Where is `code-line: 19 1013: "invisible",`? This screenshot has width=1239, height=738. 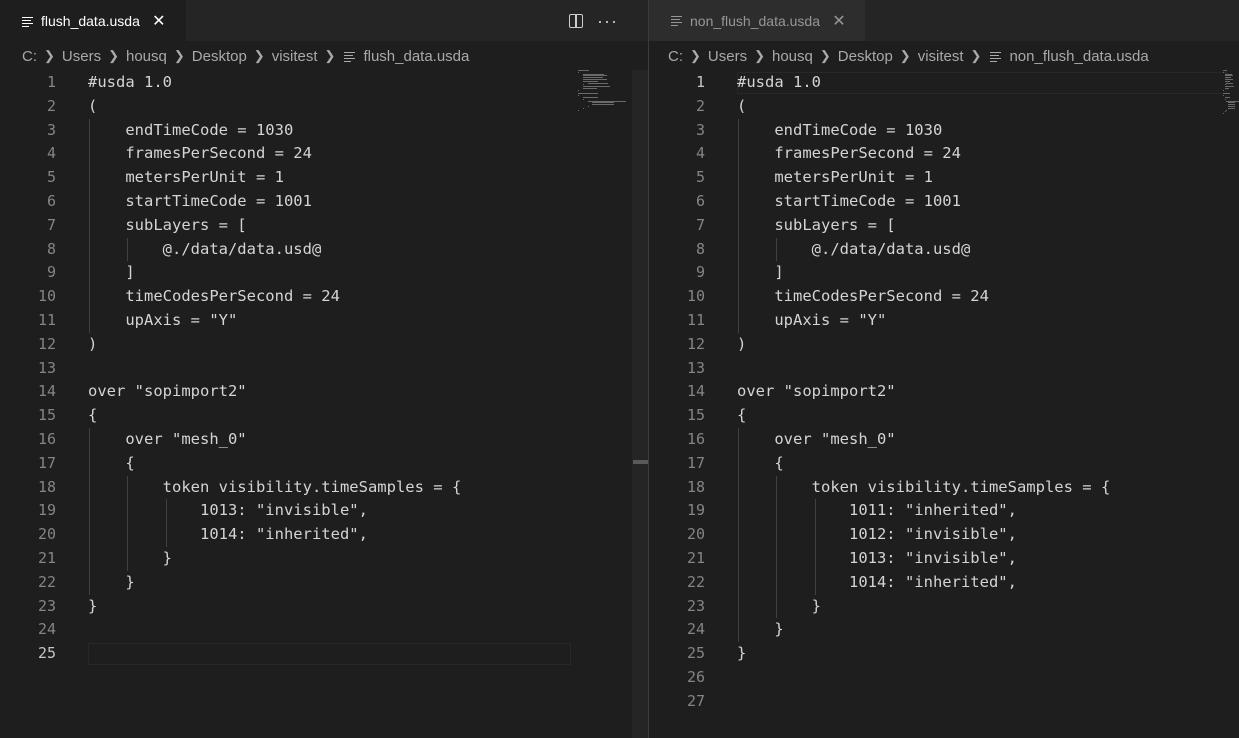
code-line: 19 1013: "invisible", is located at coordinates (316, 511).